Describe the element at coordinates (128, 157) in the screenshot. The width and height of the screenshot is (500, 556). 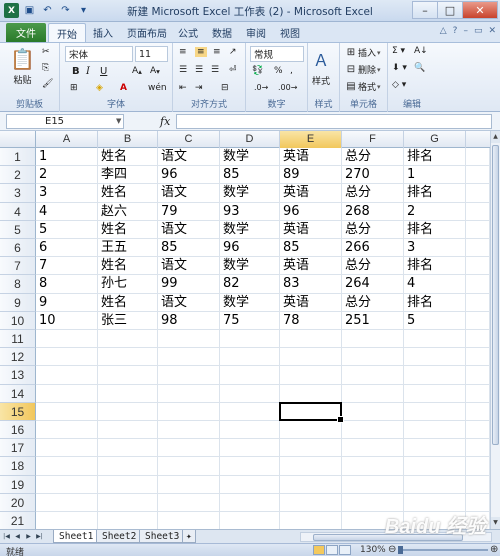
I see `cell-b1: 姓名` at that location.